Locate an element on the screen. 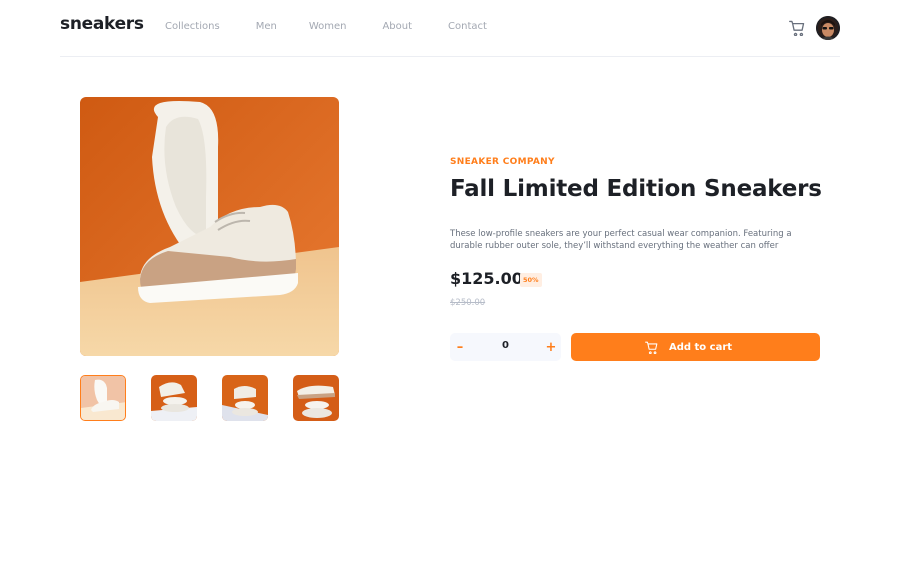  add-to-cart-label: Add to cart is located at coordinates (700, 347).